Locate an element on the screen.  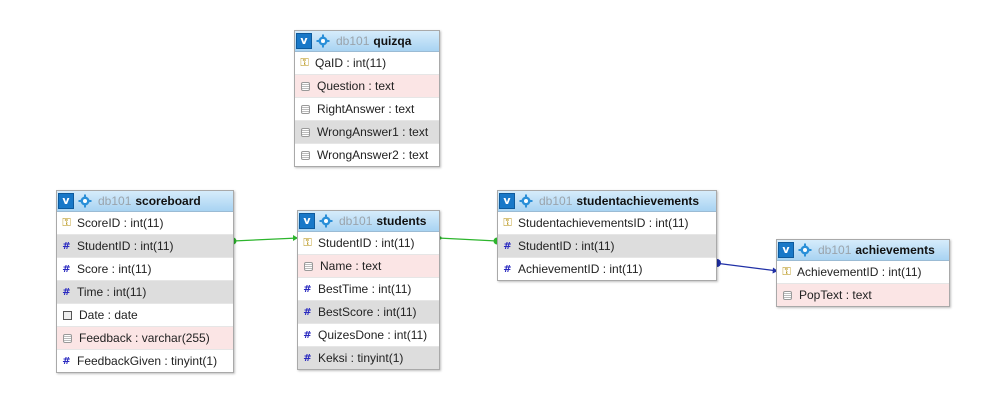
table-header: v db101 quizqa is located at coordinates (367, 41).